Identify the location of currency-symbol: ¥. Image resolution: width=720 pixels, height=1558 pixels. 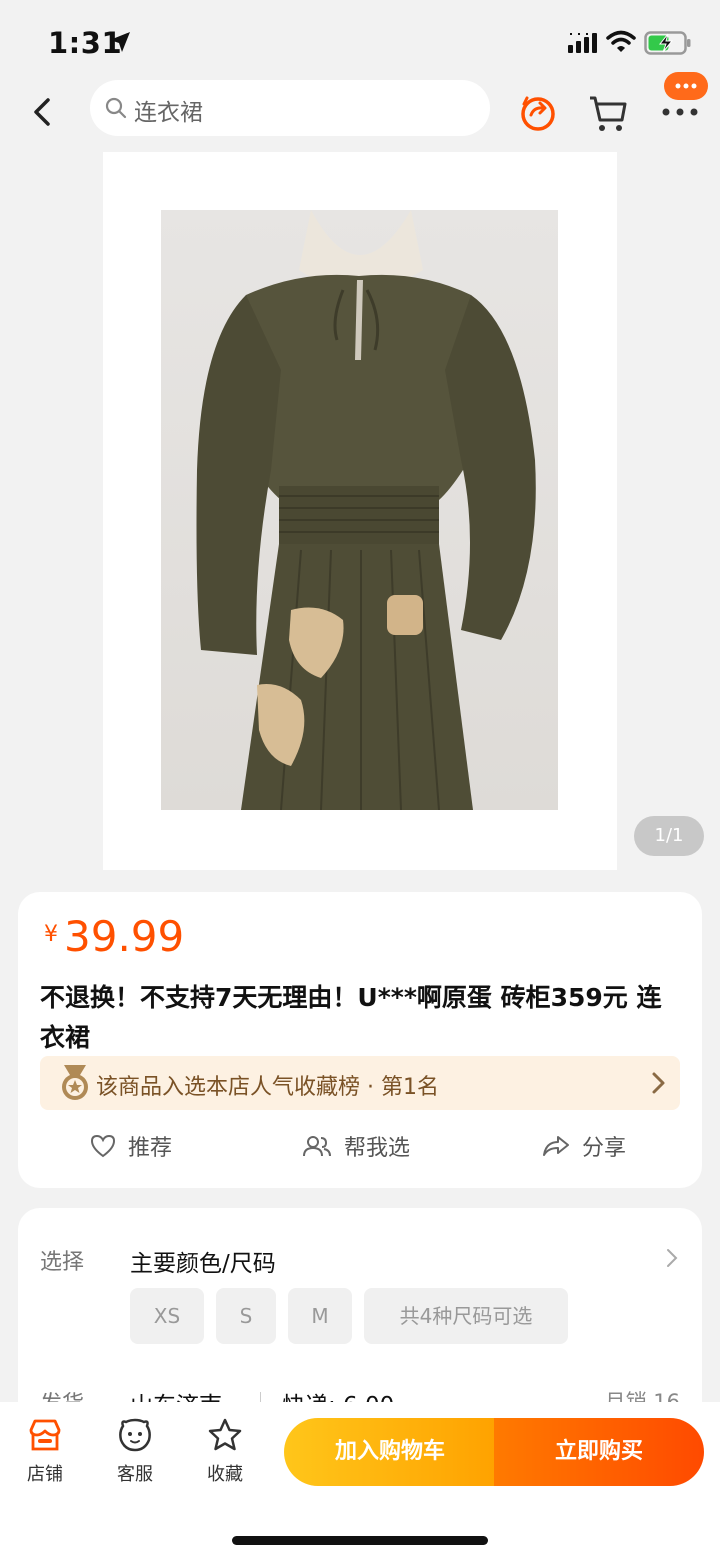
(51, 934).